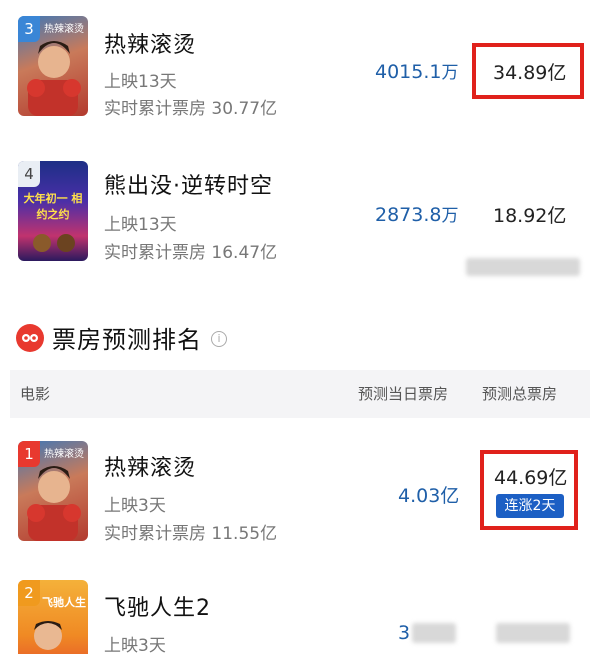  Describe the element at coordinates (191, 253) in the screenshot. I see `cumulative-box-office: 实时累计票房 16.47亿` at that location.